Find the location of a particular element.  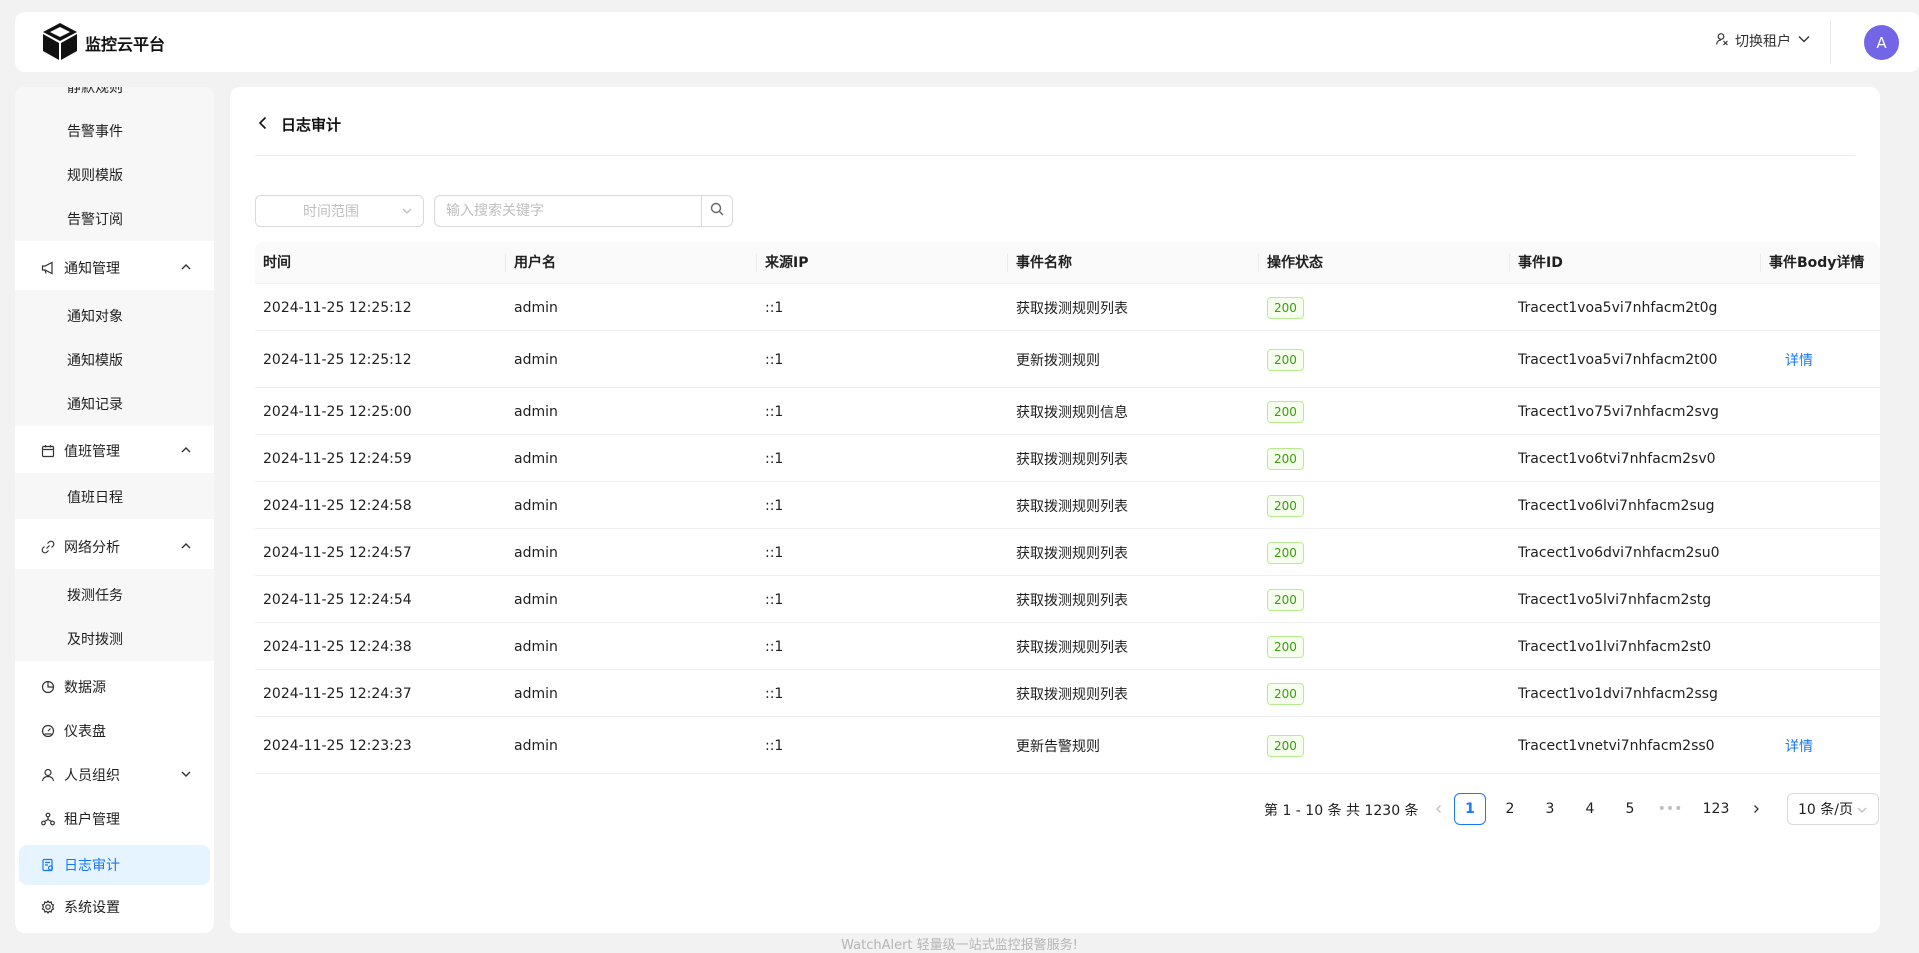

sidebar-item-label: 系统设置 is located at coordinates (92, 908).